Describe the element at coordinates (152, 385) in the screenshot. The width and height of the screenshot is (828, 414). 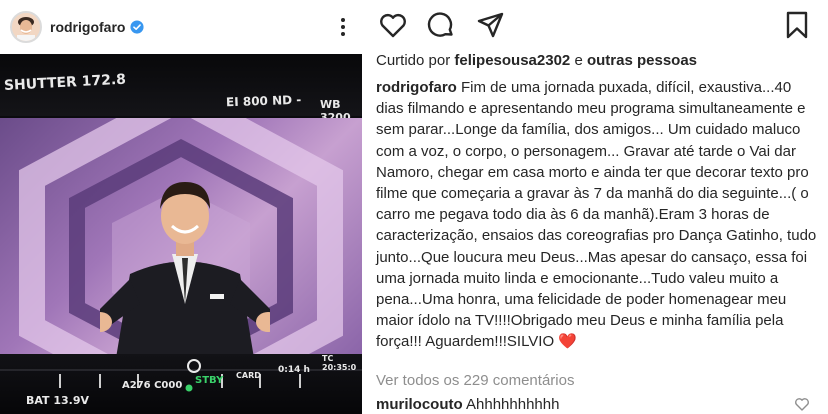
I see `lens-readout: A276 C000` at that location.